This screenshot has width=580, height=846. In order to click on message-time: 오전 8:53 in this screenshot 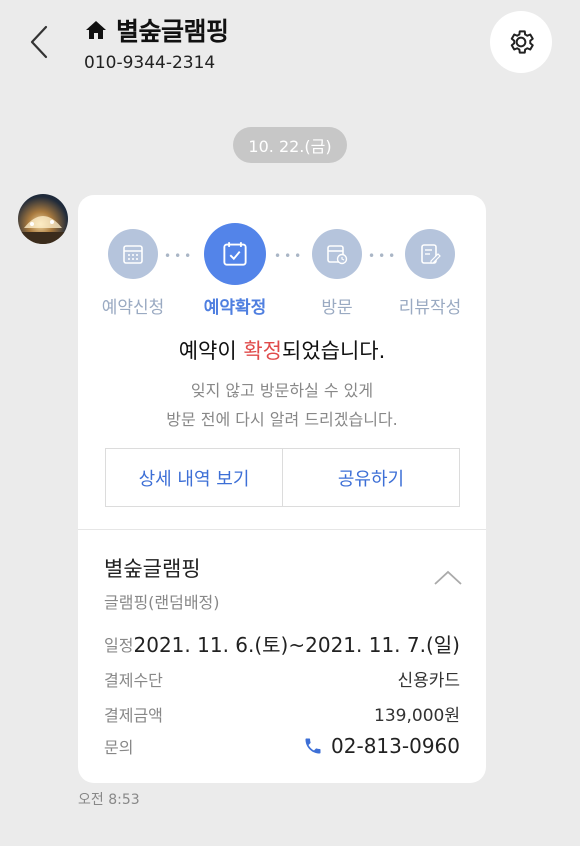, I will do `click(109, 800)`.